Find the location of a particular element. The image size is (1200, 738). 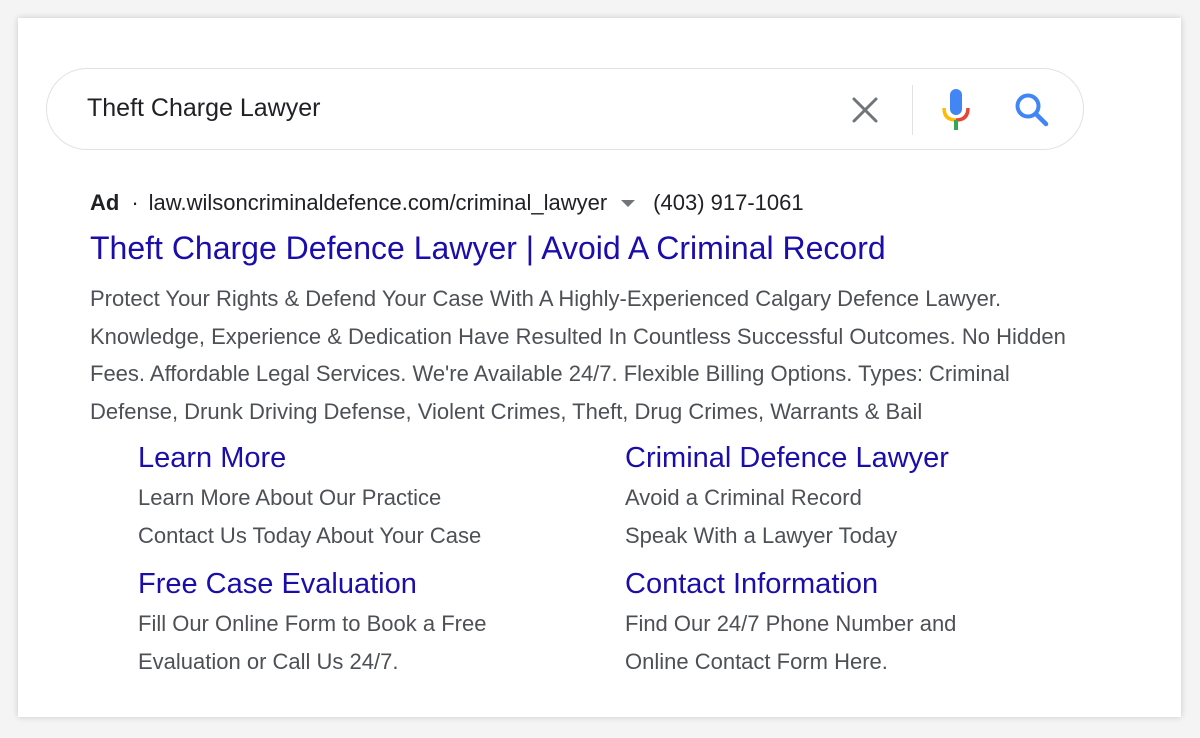

search-input is located at coordinates (437, 108).